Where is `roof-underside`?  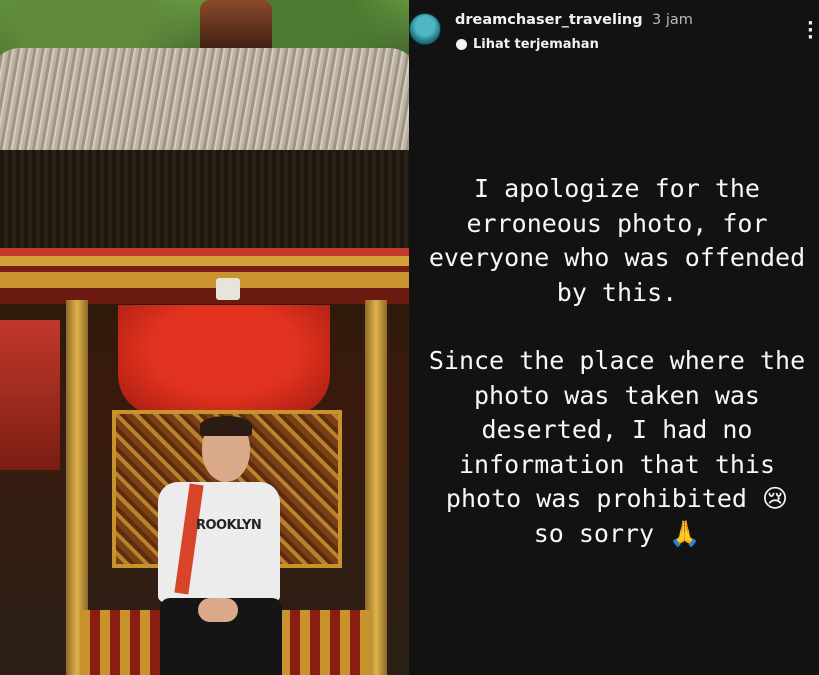 roof-underside is located at coordinates (204, 200).